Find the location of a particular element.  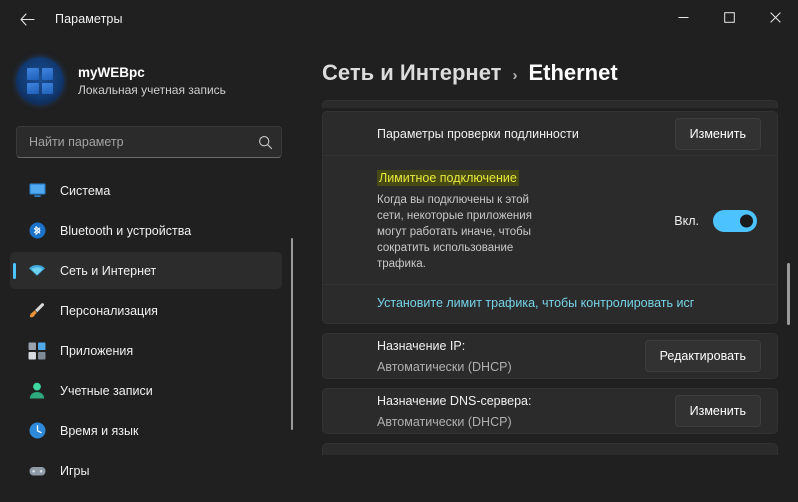

sidebar-item-label: Время и язык is located at coordinates (99, 430).